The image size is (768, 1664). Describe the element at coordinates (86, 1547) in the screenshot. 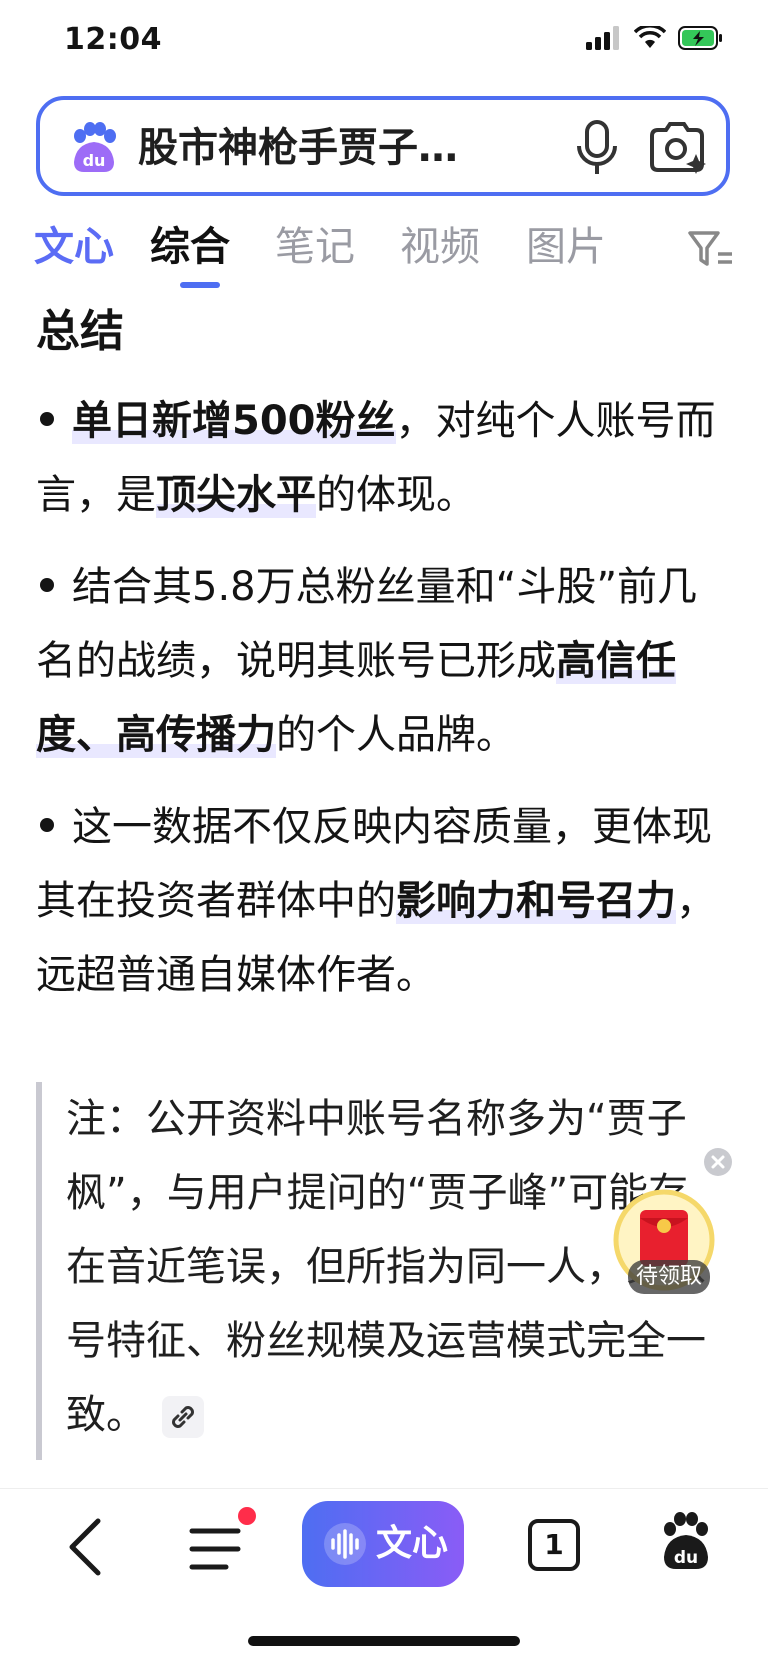

I see `back-arrow-icon` at that location.